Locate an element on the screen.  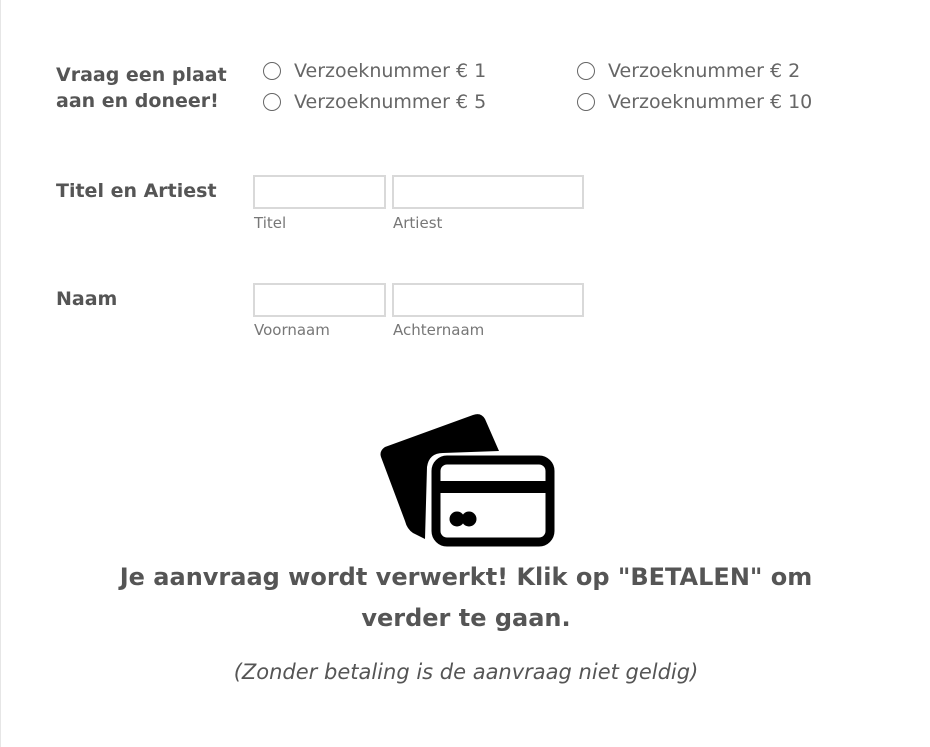
radio-option-2: Verzoeknummer € 2 is located at coordinates (688, 71).